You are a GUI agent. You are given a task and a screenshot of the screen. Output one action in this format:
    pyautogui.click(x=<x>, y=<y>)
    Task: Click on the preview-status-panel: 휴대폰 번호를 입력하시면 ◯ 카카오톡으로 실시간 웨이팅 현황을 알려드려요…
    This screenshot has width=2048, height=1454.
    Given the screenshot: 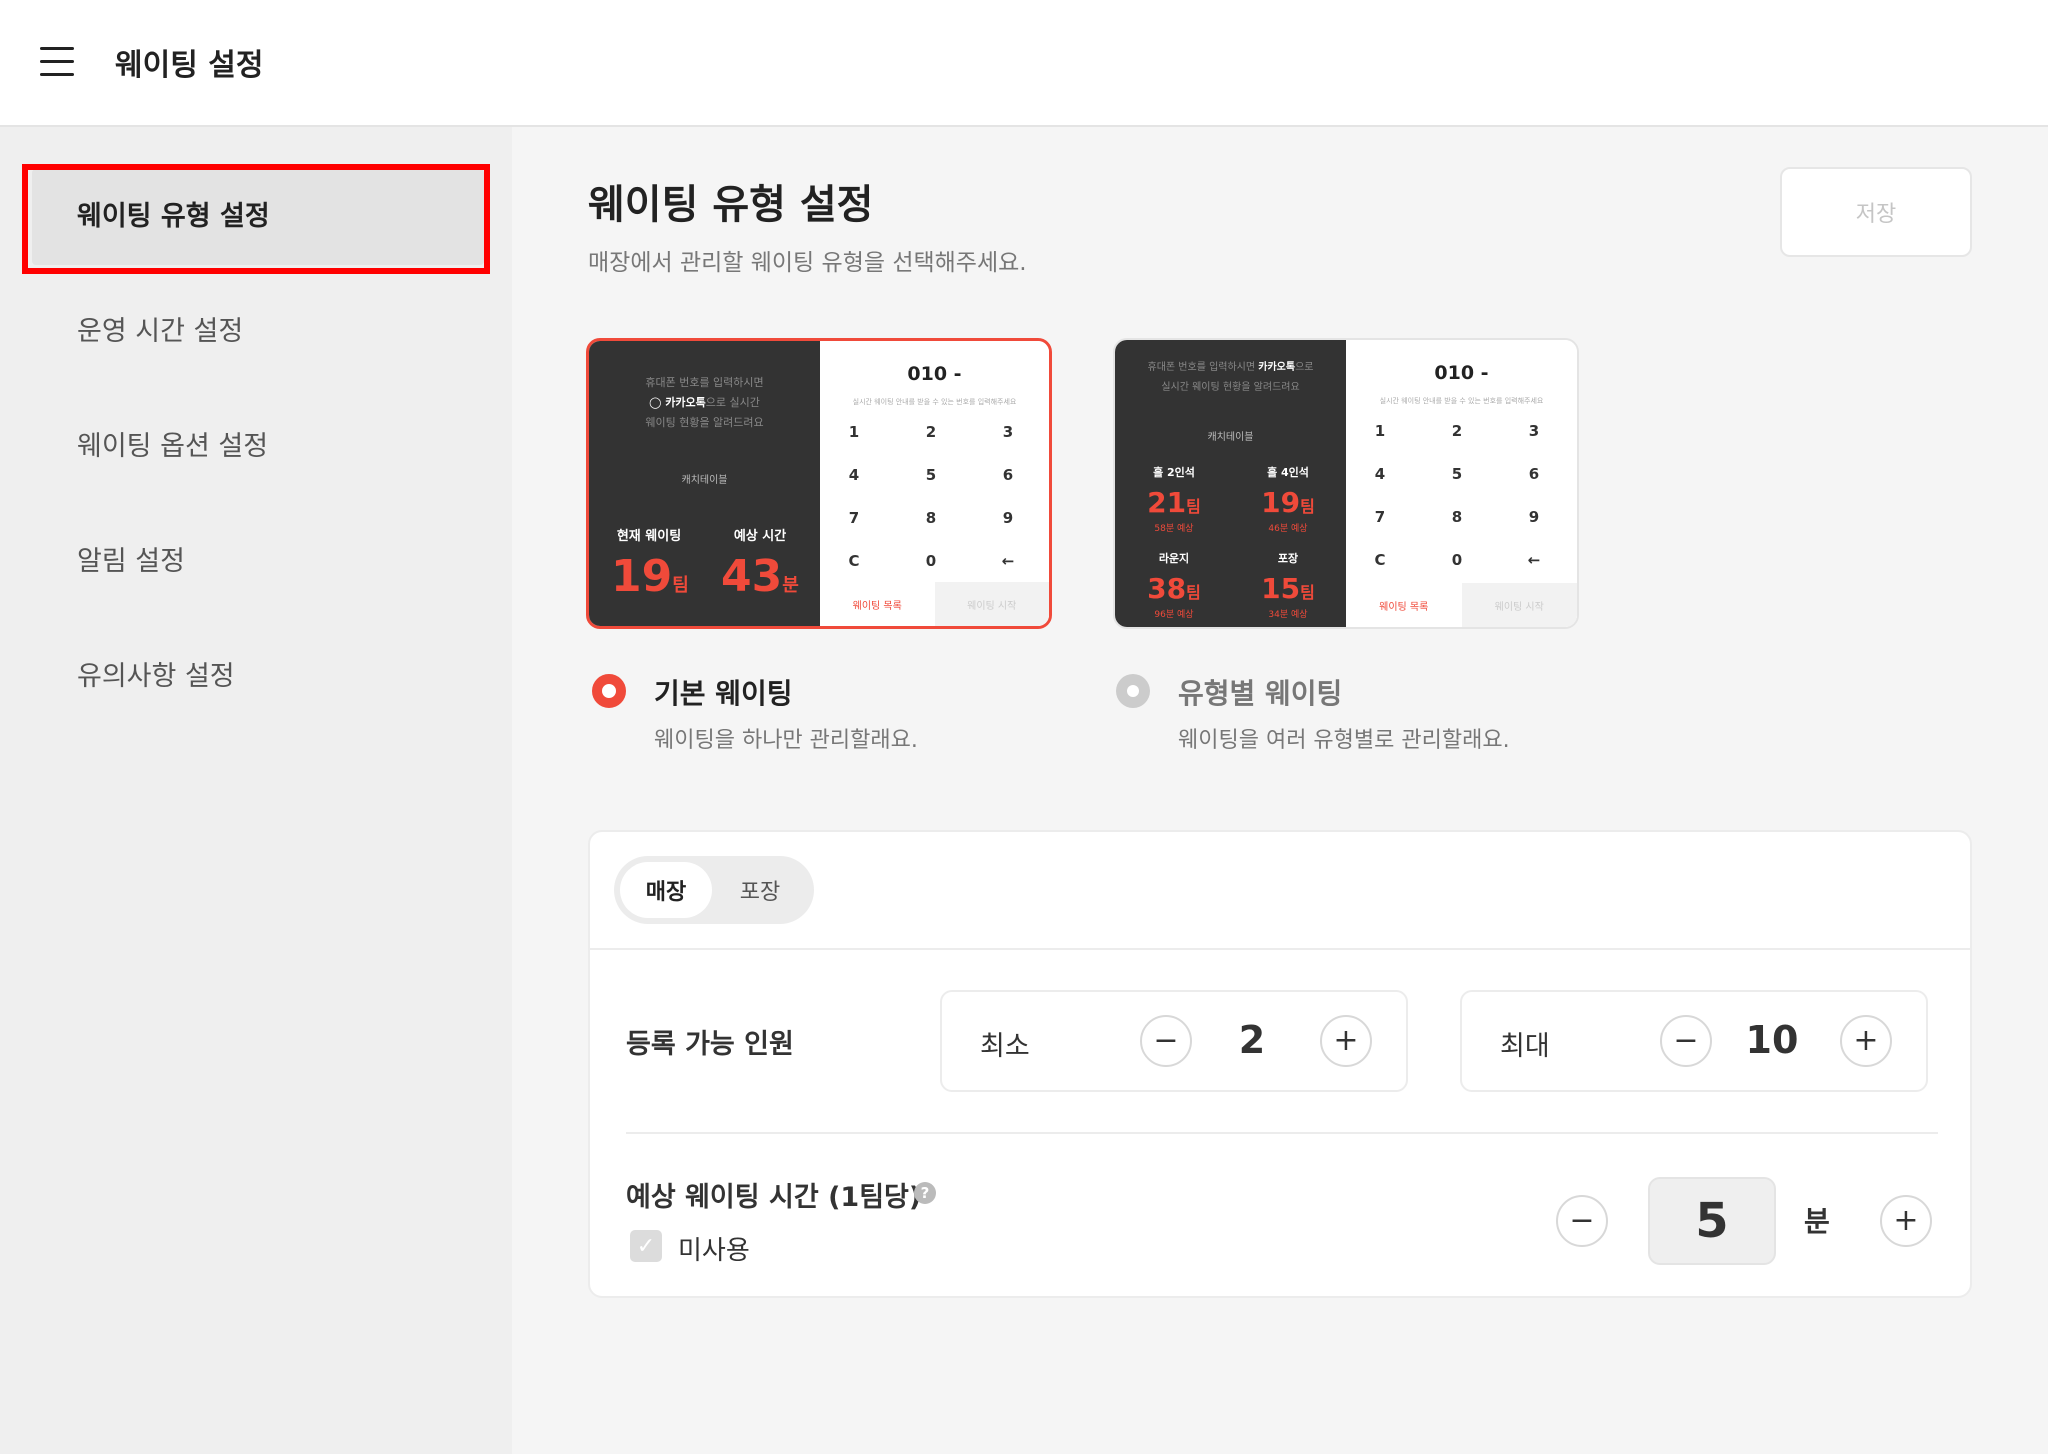 What is the action you would take?
    pyautogui.click(x=704, y=483)
    